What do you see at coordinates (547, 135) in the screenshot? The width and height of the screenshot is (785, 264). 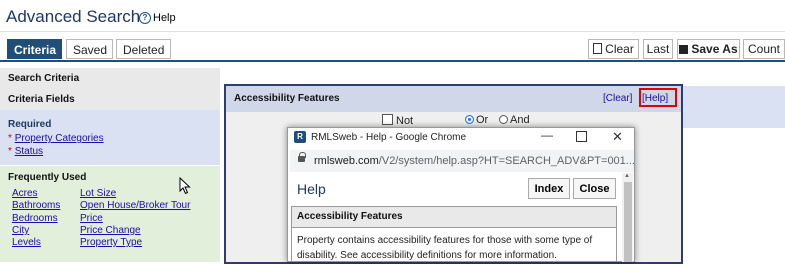 I see `minimize-icon: —` at bounding box center [547, 135].